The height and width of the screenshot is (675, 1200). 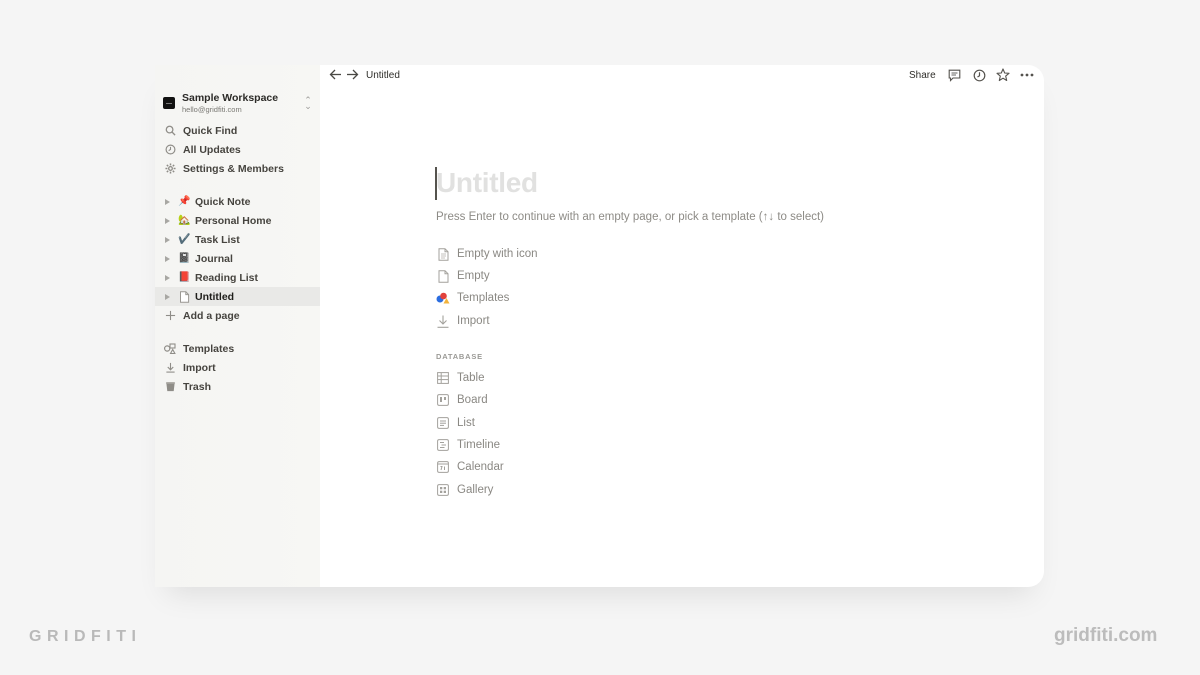 I want to click on page-with-icon-icon, so click(x=443, y=254).